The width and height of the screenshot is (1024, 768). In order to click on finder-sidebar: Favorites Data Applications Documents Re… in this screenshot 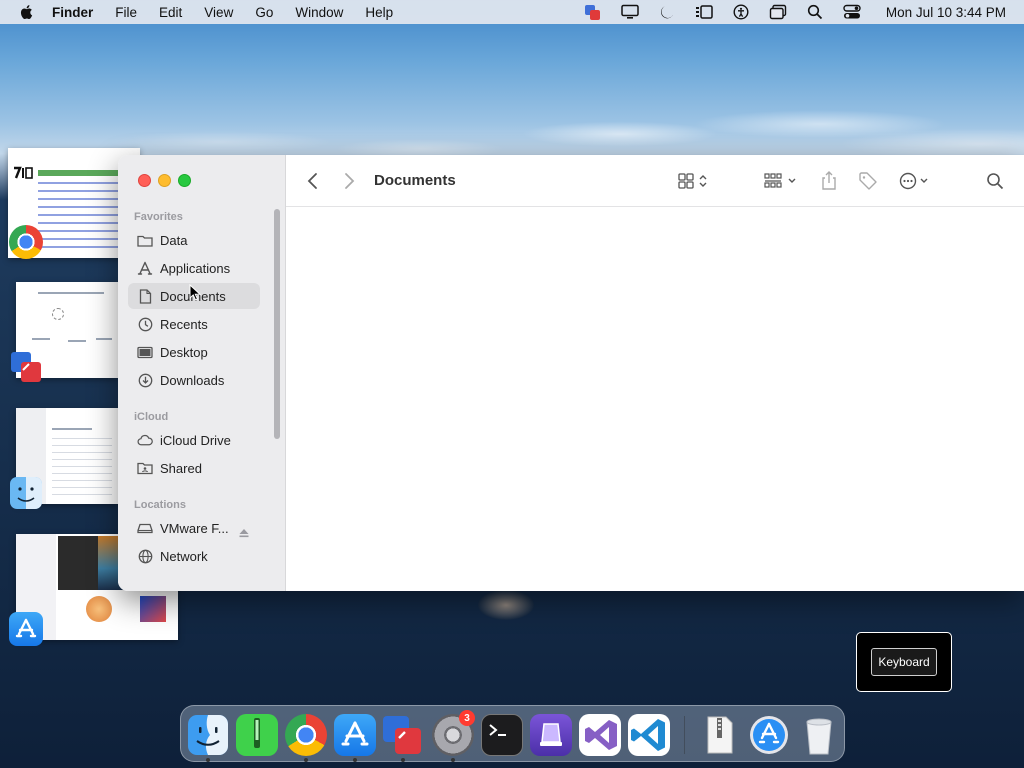, I will do `click(202, 373)`.